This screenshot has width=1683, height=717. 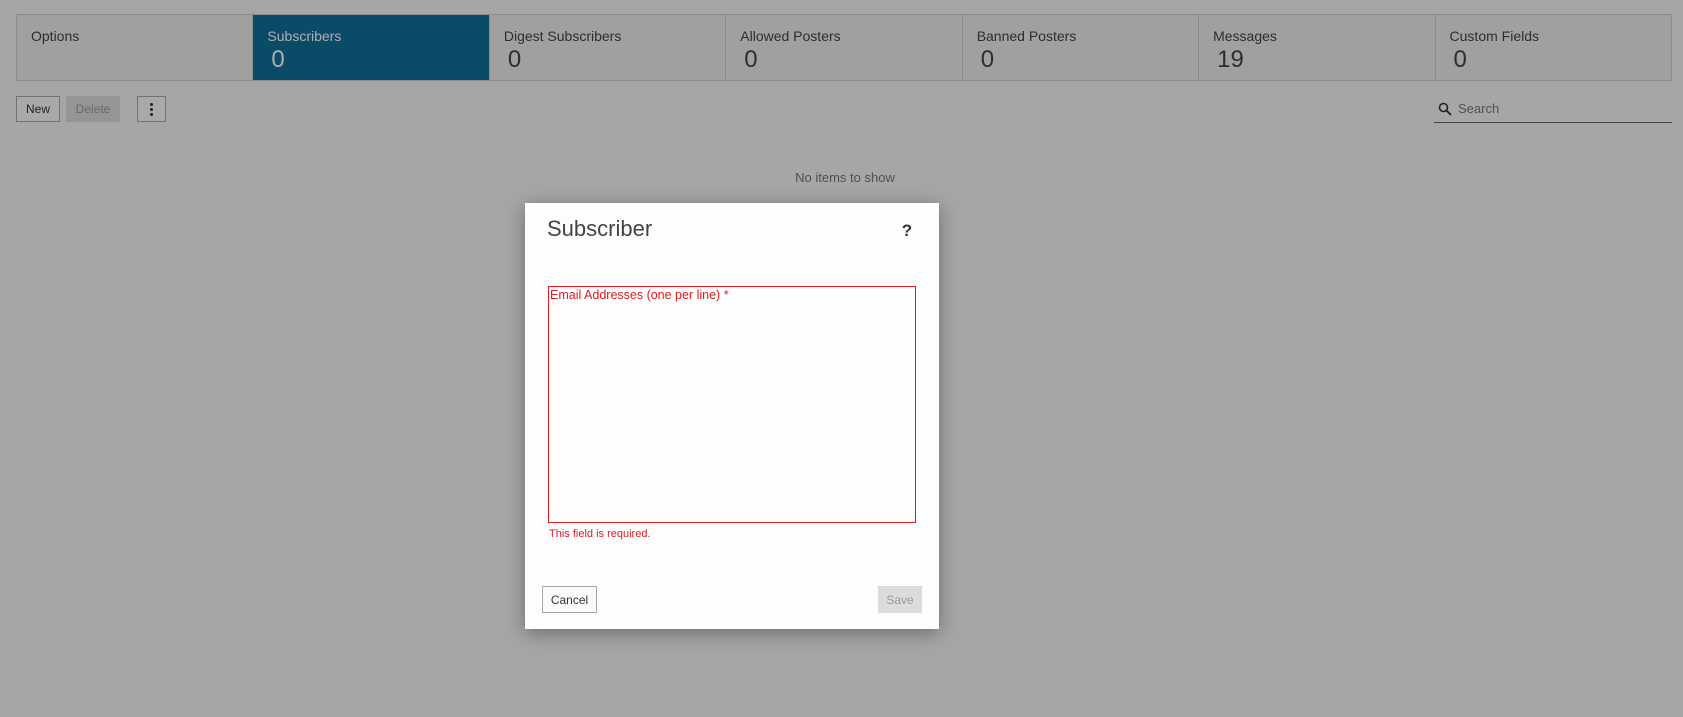 I want to click on cancel-button: Cancel, so click(x=569, y=599).